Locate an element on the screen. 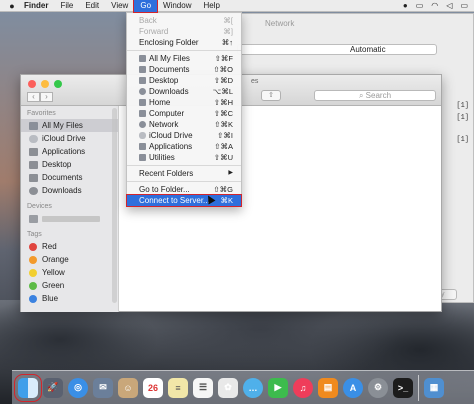  sidebar-item-icloud-drive: iCloud Drive is located at coordinates (69, 138).